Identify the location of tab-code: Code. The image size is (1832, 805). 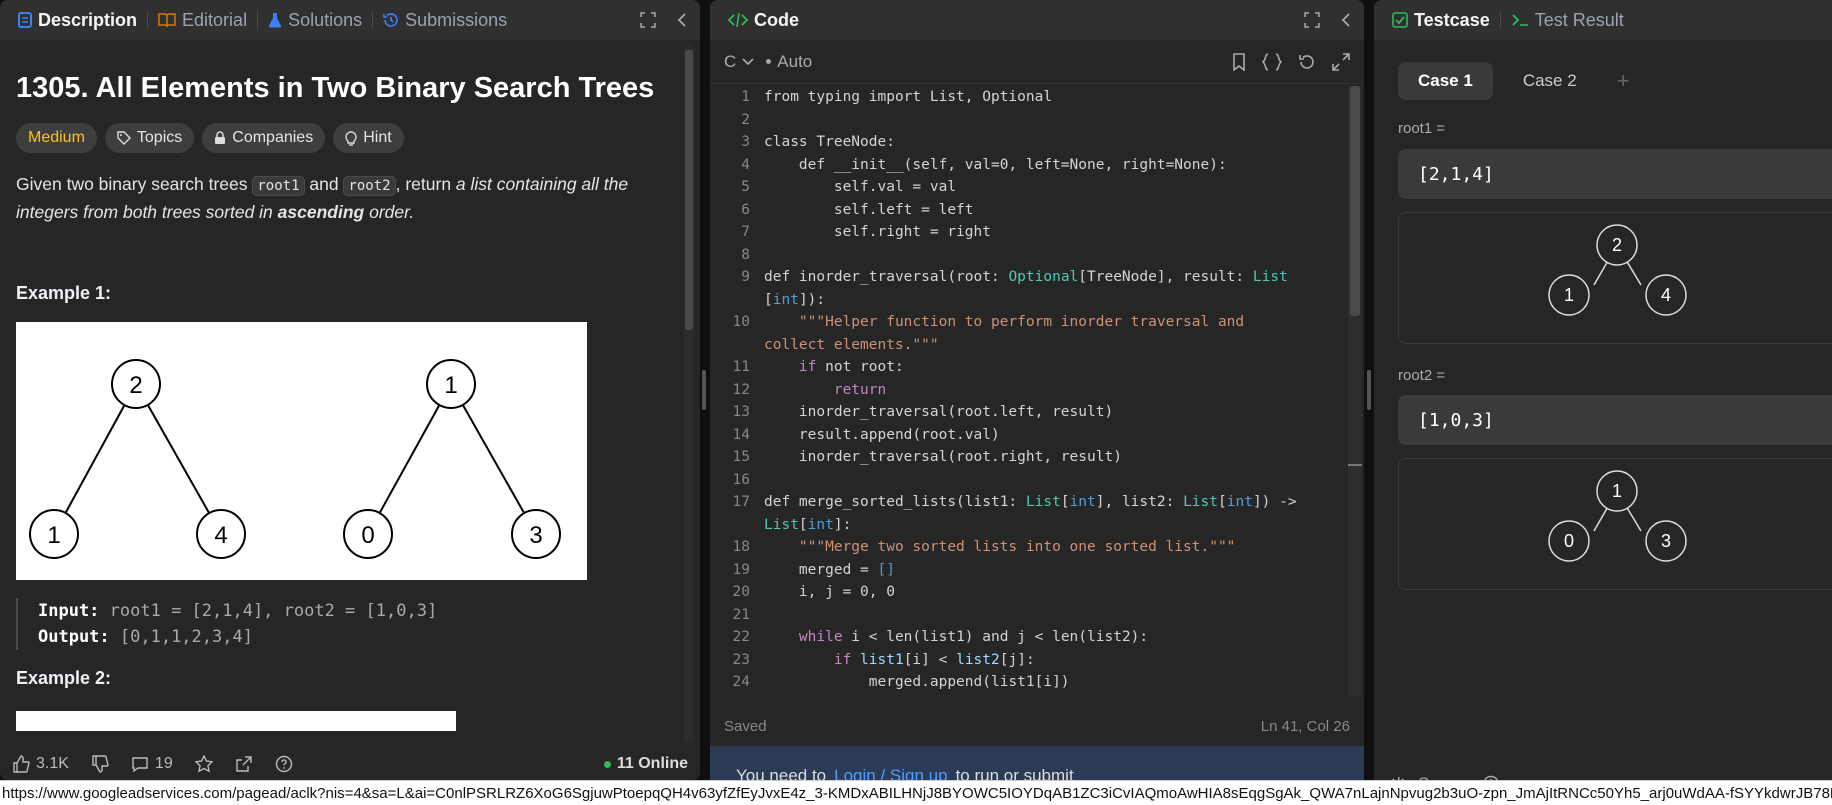
(763, 20).